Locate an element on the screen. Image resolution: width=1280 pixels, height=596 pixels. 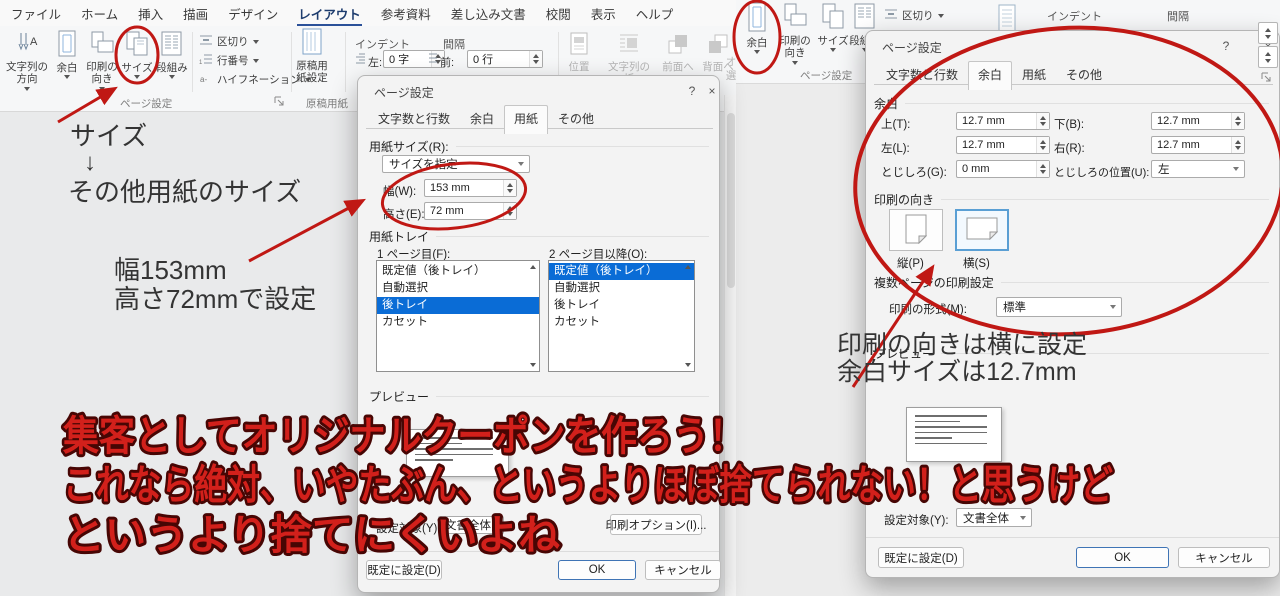
menu-tab-view: 表示 is located at coordinates (603, 13).